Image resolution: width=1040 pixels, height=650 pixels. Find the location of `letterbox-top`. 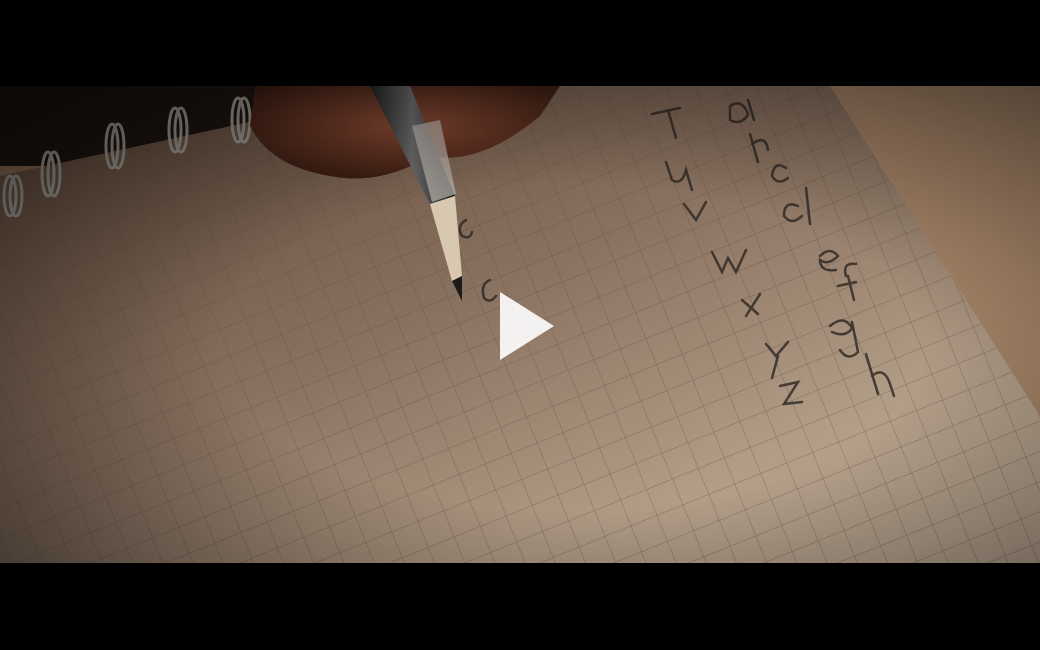

letterbox-top is located at coordinates (520, 43).